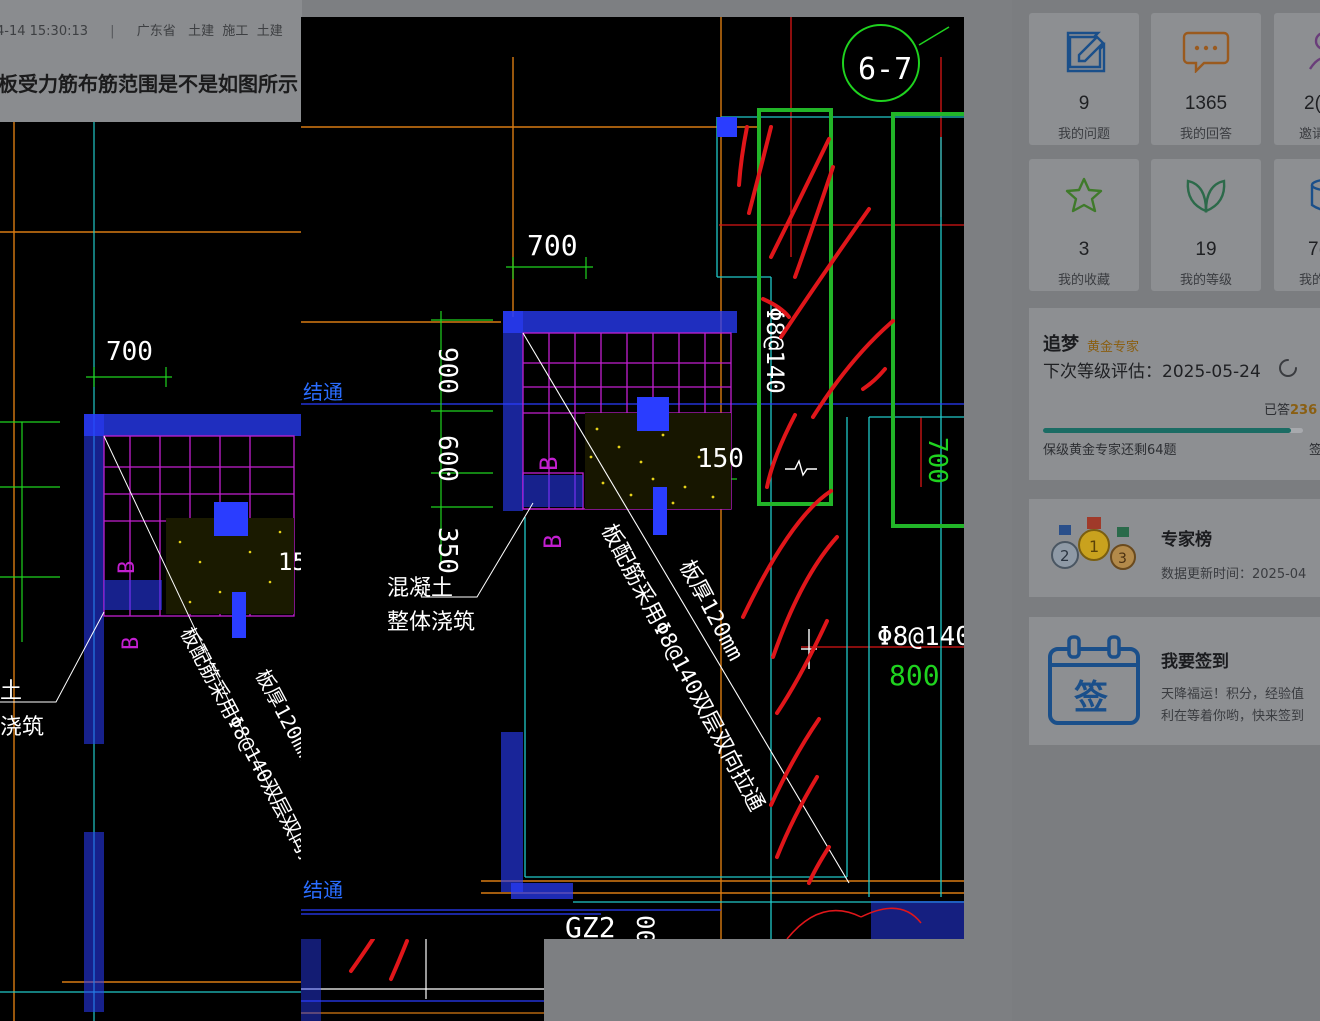  I want to click on stat-value: 7(, so click(1314, 249).